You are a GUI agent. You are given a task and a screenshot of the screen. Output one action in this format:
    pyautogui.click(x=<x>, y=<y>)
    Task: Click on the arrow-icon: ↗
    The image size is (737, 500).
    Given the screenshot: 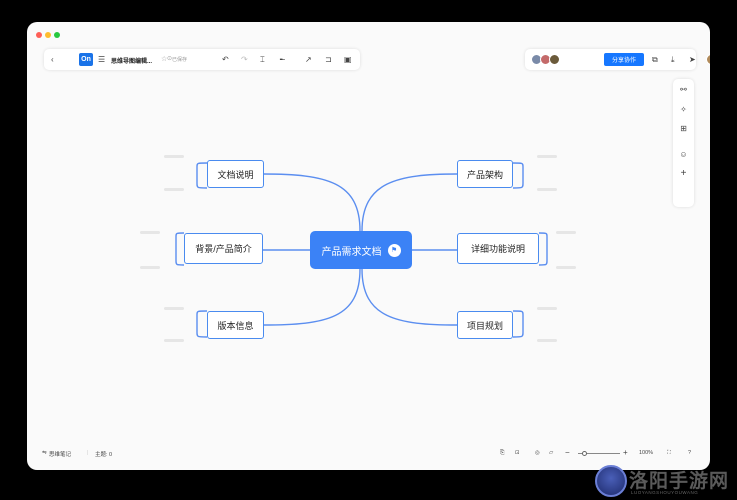 What is the action you would take?
    pyautogui.click(x=308, y=59)
    